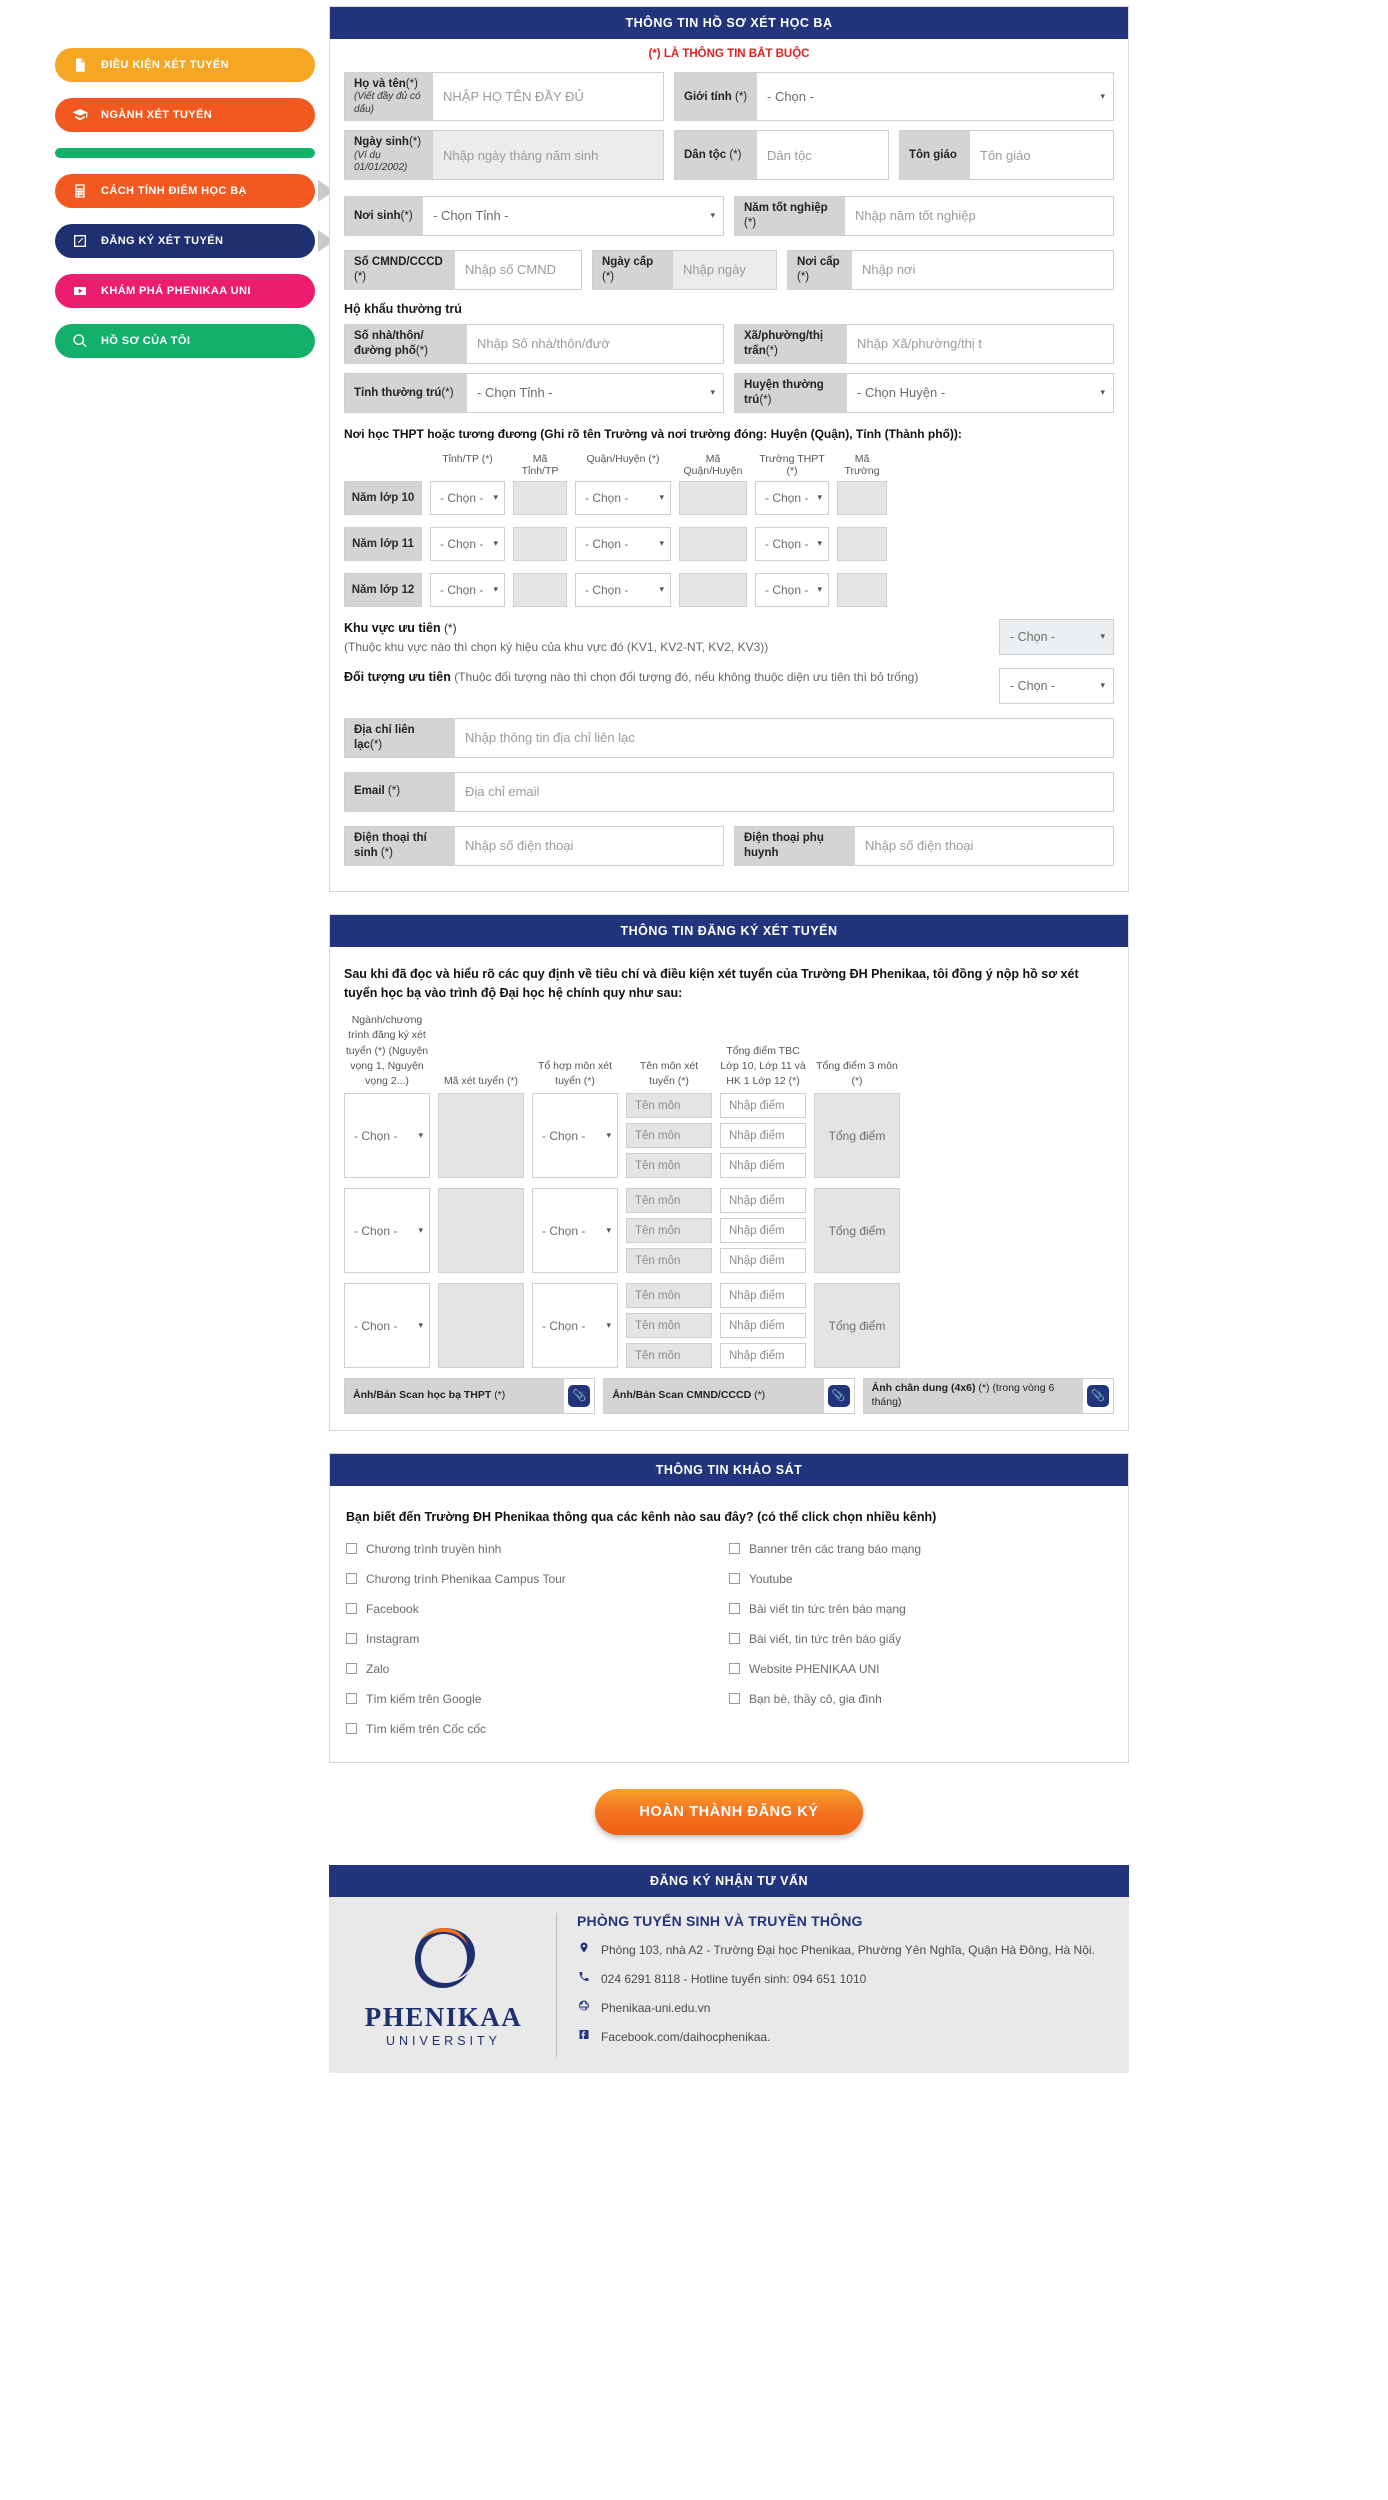 Image resolution: width=1388 pixels, height=2500 pixels. What do you see at coordinates (185, 341) in the screenshot?
I see `sidebar-item-ho-so-cua-toi: Hồ sơ của tôi` at bounding box center [185, 341].